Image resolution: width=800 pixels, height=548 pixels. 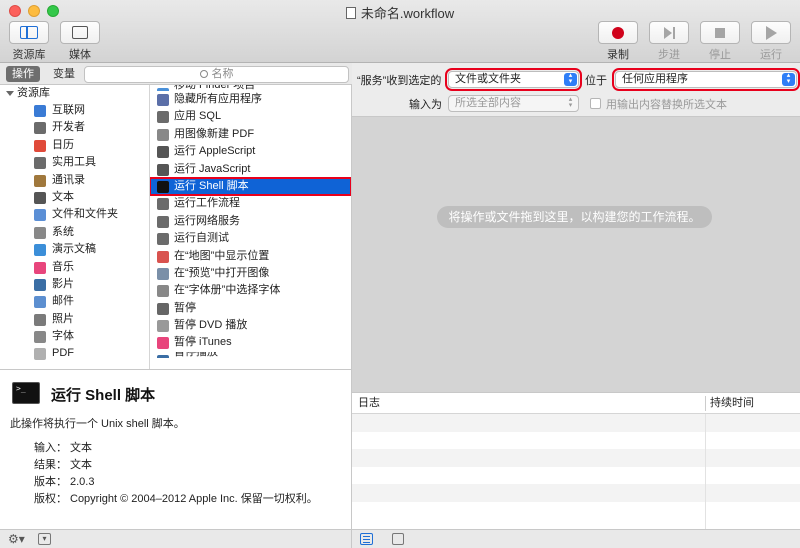 I want to click on action-item: 暂停 iTunes, so click(x=250, y=342).